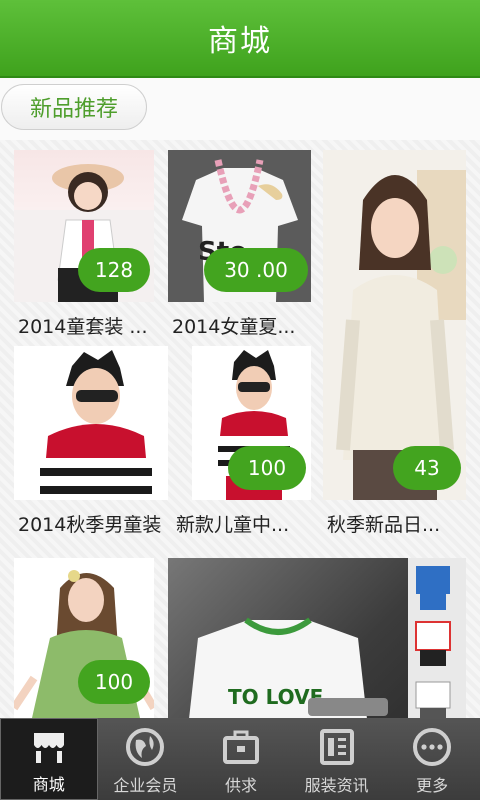  I want to click on nav-item-store: 商城, so click(49, 759).